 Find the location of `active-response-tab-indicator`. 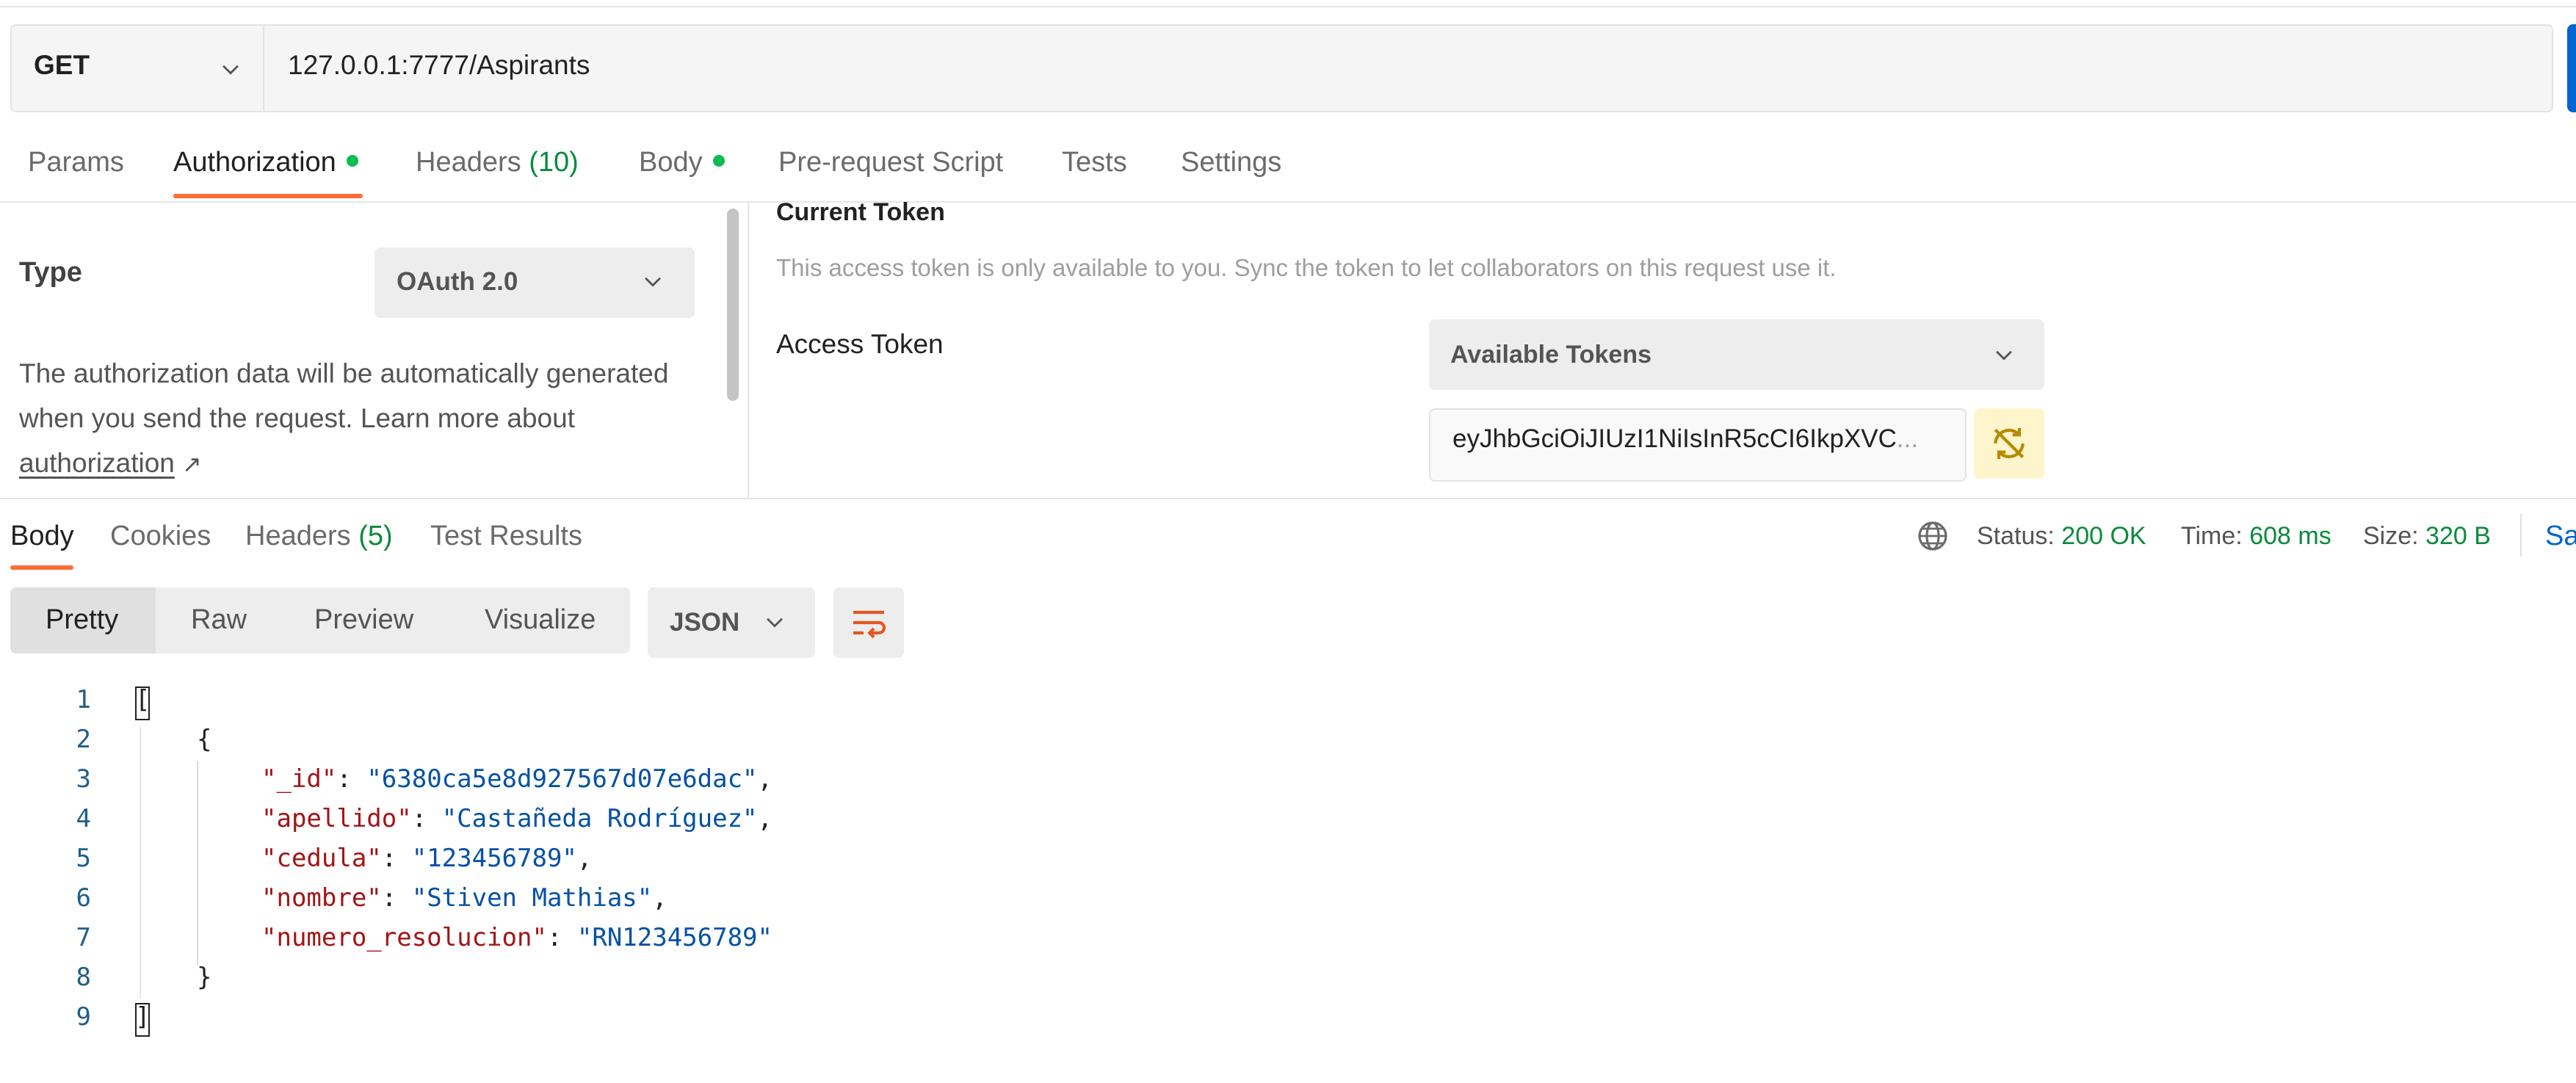

active-response-tab-indicator is located at coordinates (41, 567).